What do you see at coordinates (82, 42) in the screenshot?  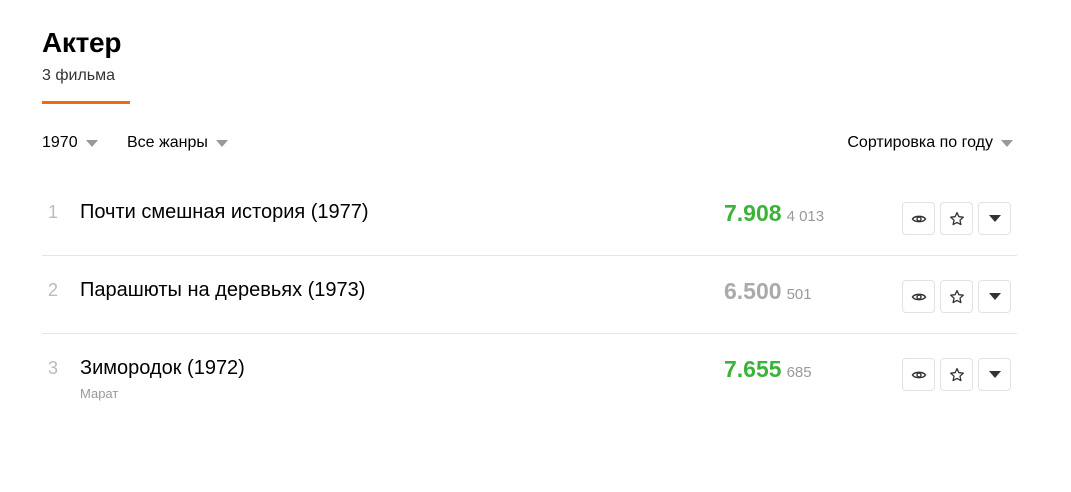 I see `page-title: Актер` at bounding box center [82, 42].